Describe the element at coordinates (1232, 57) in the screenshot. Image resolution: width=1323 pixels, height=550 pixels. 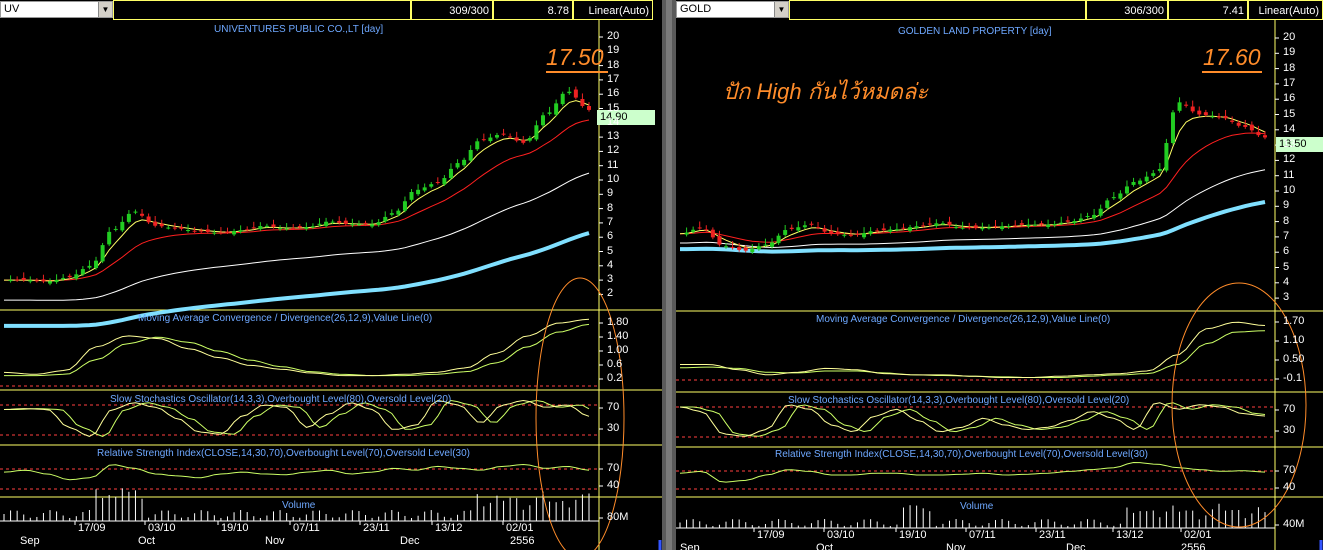
I see `peak-label: 17.60` at that location.